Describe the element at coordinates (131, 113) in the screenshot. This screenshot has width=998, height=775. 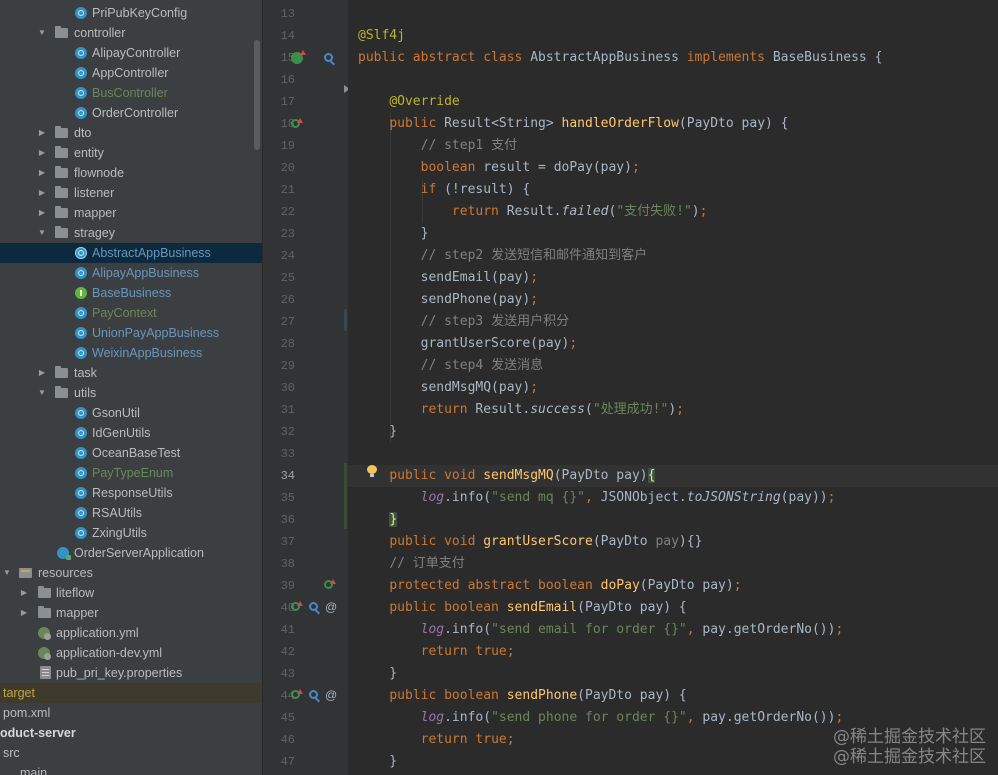
I see `tree-item-ordercontroller: OrderController` at that location.